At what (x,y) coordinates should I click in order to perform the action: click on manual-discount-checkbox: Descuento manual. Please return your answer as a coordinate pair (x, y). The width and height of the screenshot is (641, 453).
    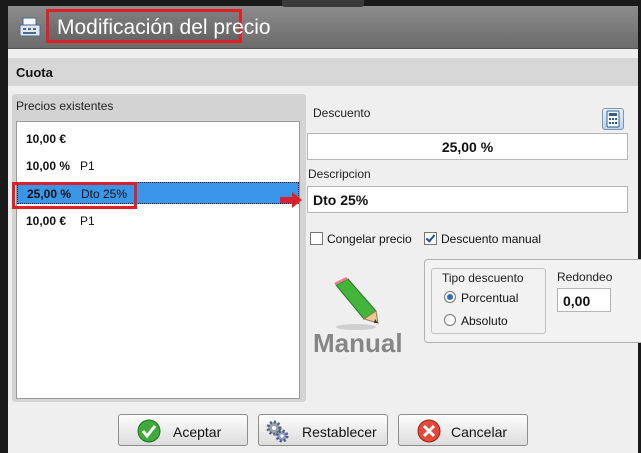
    Looking at the image, I should click on (482, 239).